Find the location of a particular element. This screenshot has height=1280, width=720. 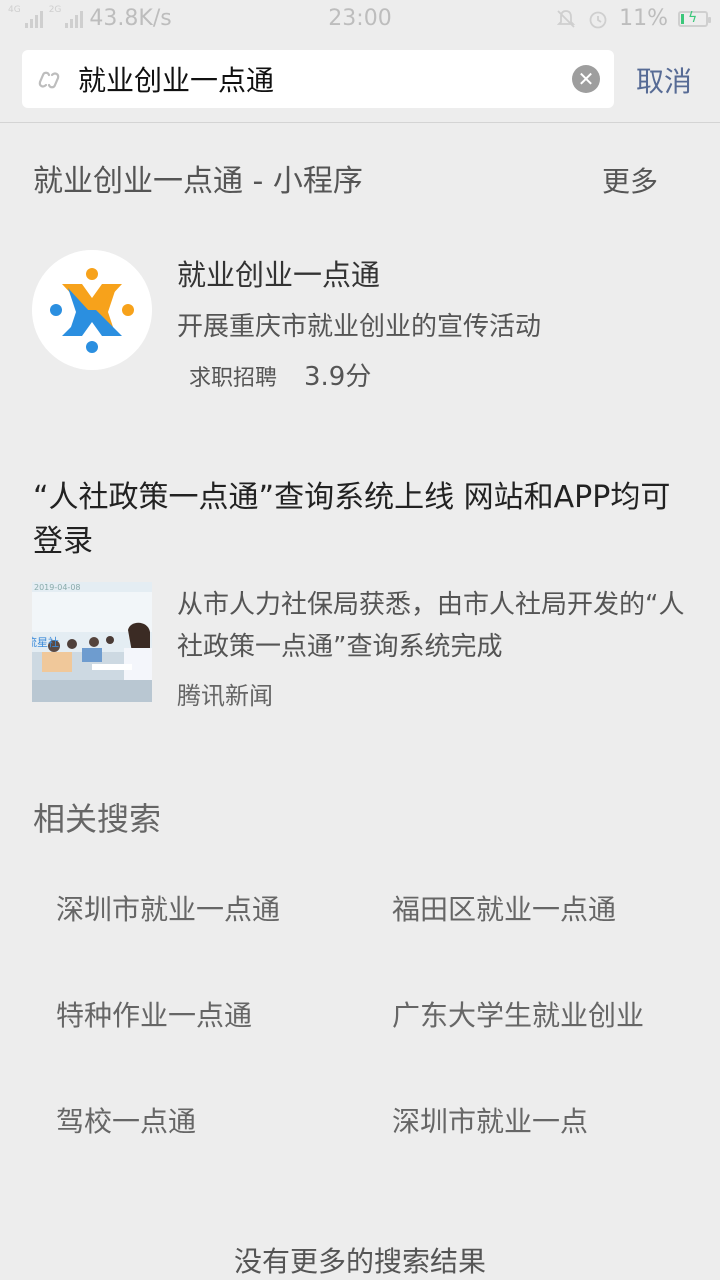

search-input is located at coordinates (318, 79).